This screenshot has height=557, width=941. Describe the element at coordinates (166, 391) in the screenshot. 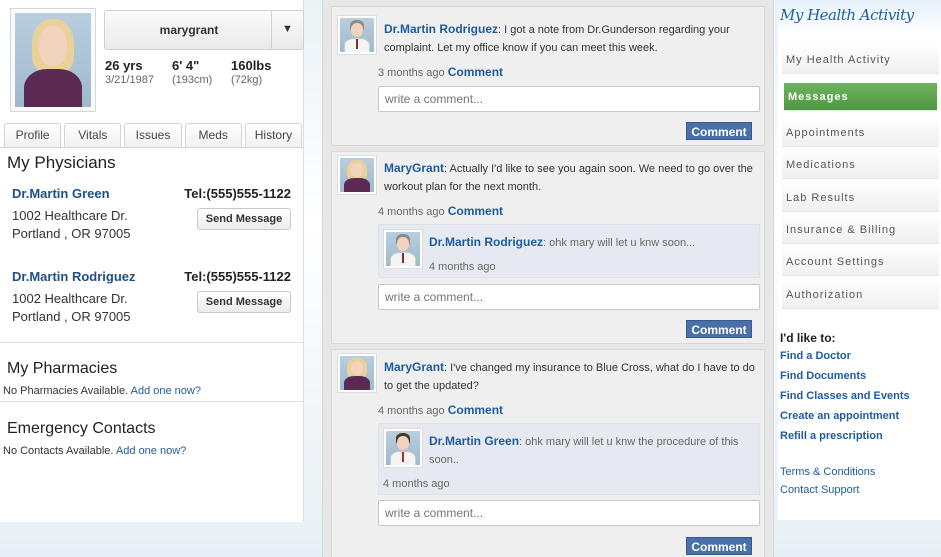

I see `add-pharmacy-link: Add one now?` at that location.